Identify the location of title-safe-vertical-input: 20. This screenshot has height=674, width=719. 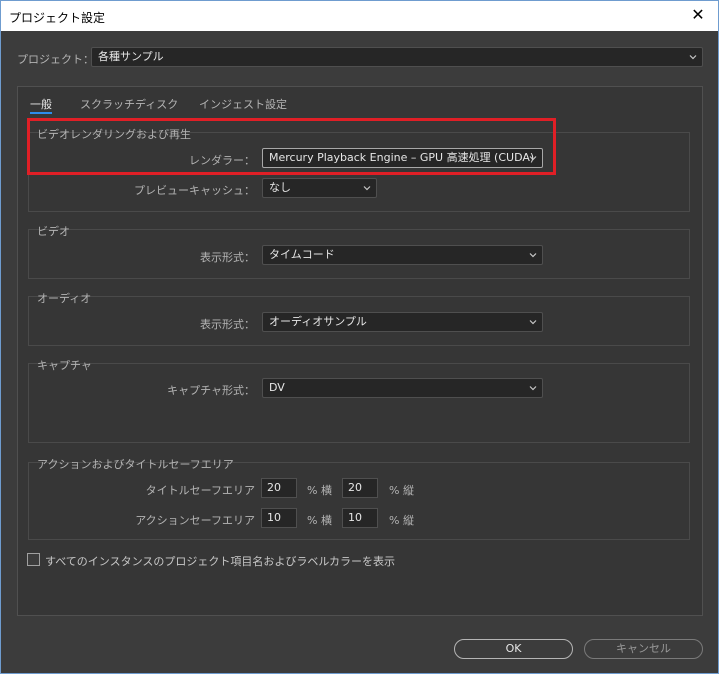
(360, 488).